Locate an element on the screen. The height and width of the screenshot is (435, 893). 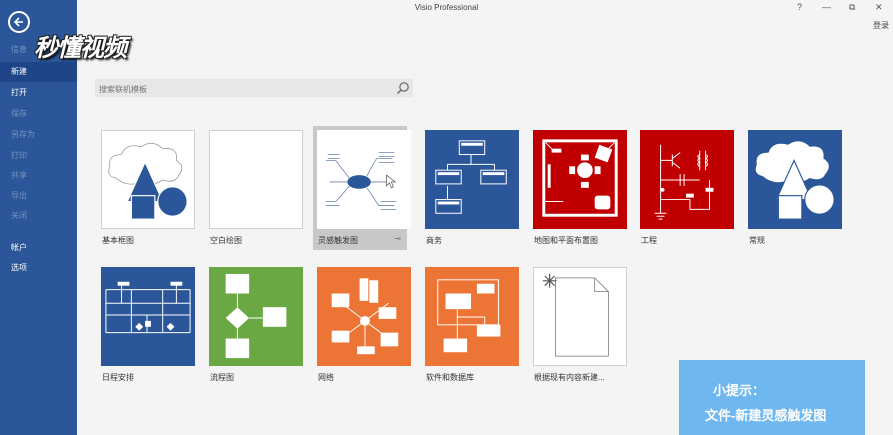
template-brainstorming: 灵感触发图 ⊸ is located at coordinates (362, 188).